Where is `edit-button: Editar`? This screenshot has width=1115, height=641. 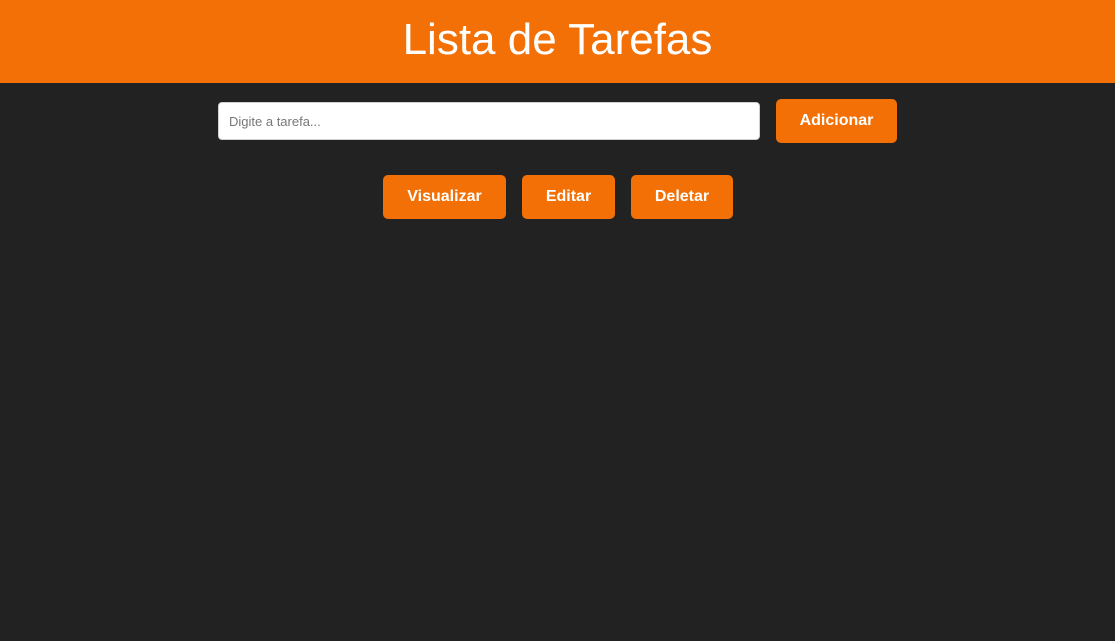
edit-button: Editar is located at coordinates (568, 197).